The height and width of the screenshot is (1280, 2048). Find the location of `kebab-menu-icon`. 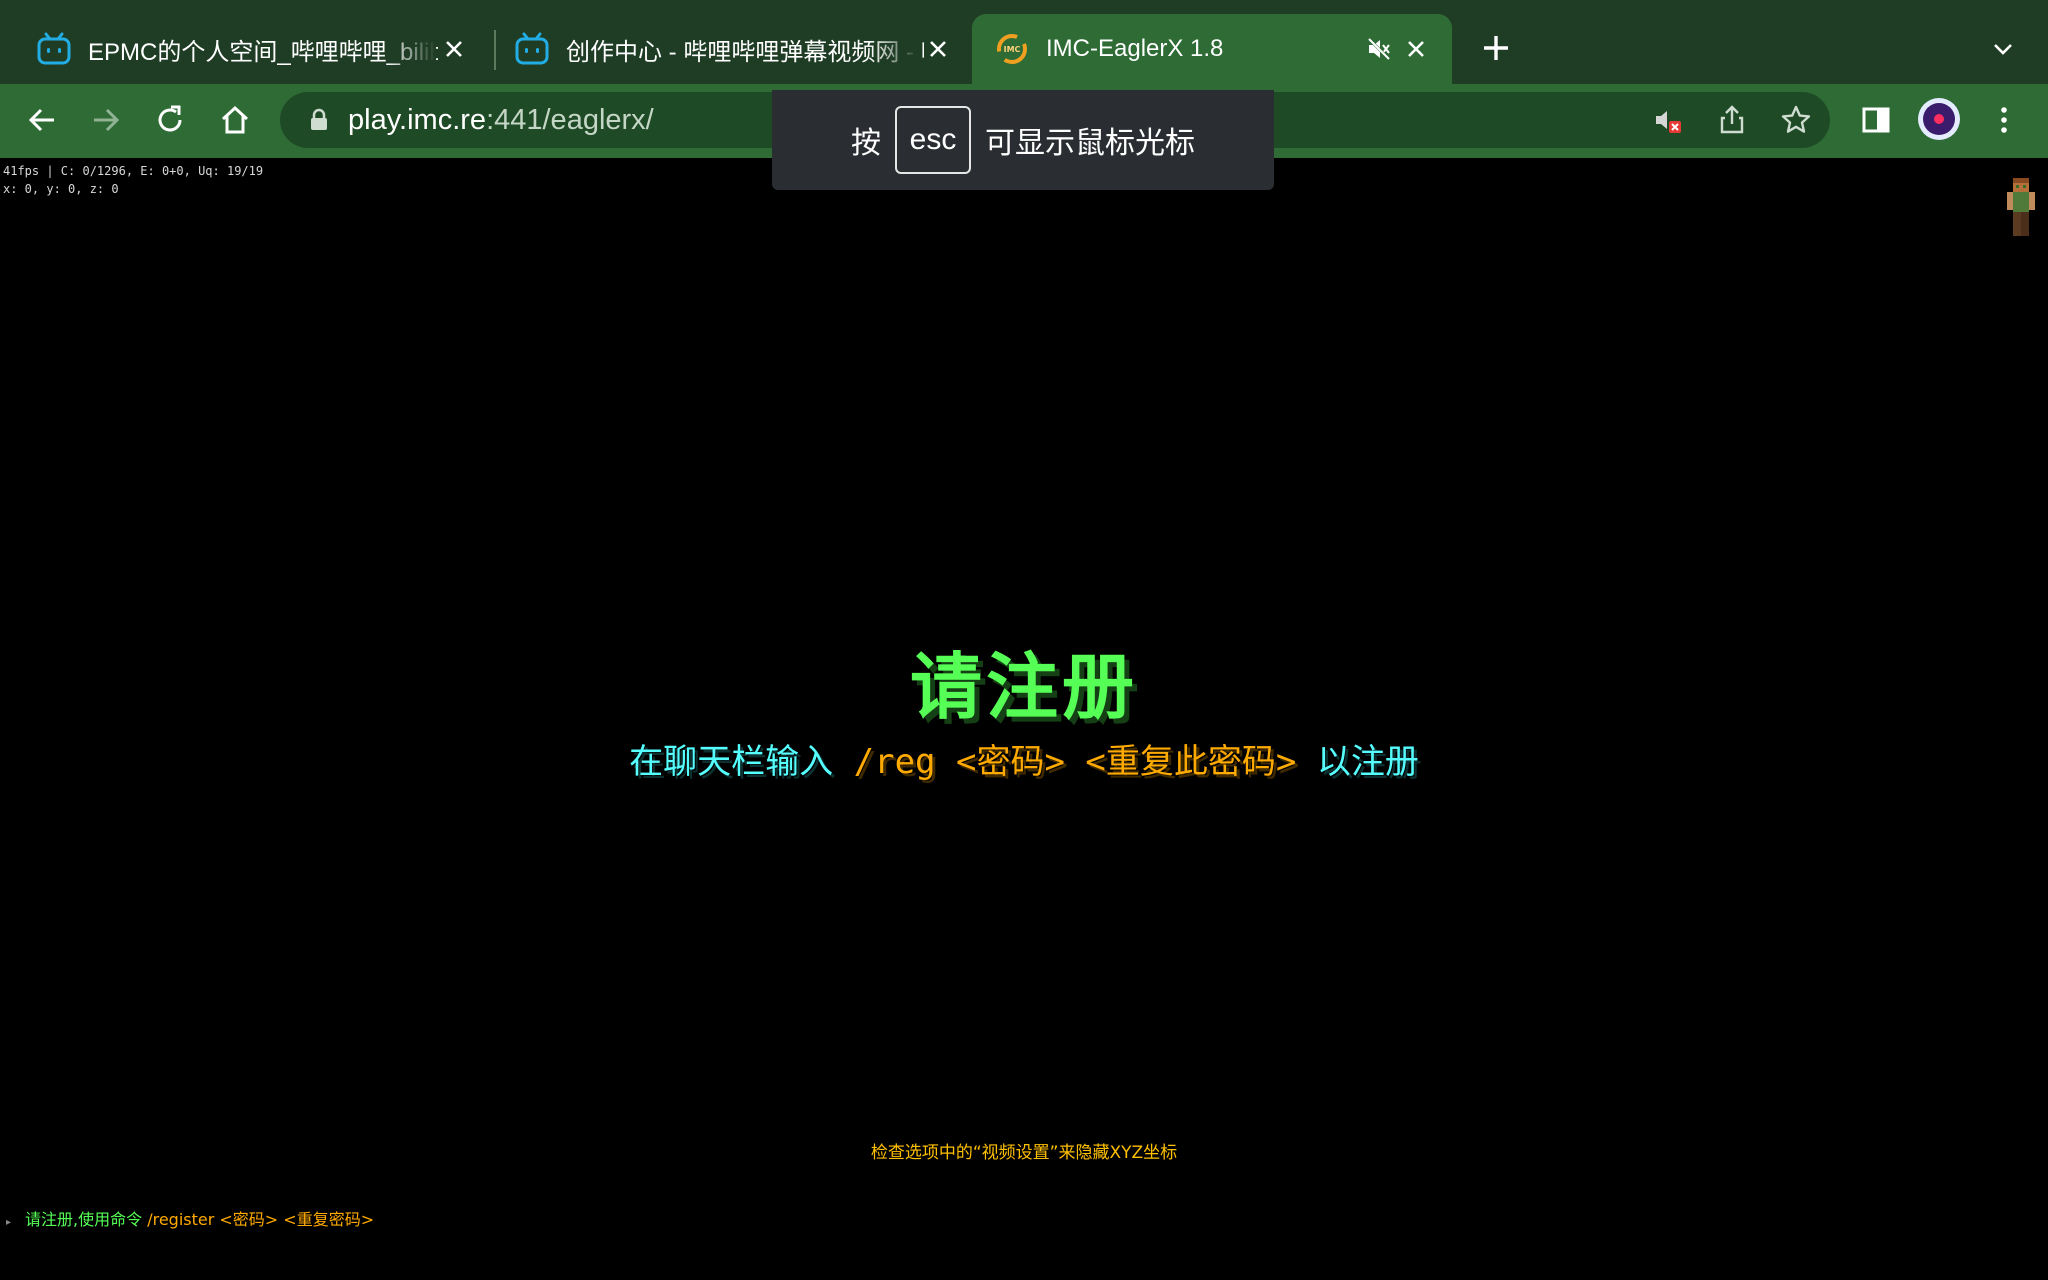

kebab-menu-icon is located at coordinates (2004, 120).